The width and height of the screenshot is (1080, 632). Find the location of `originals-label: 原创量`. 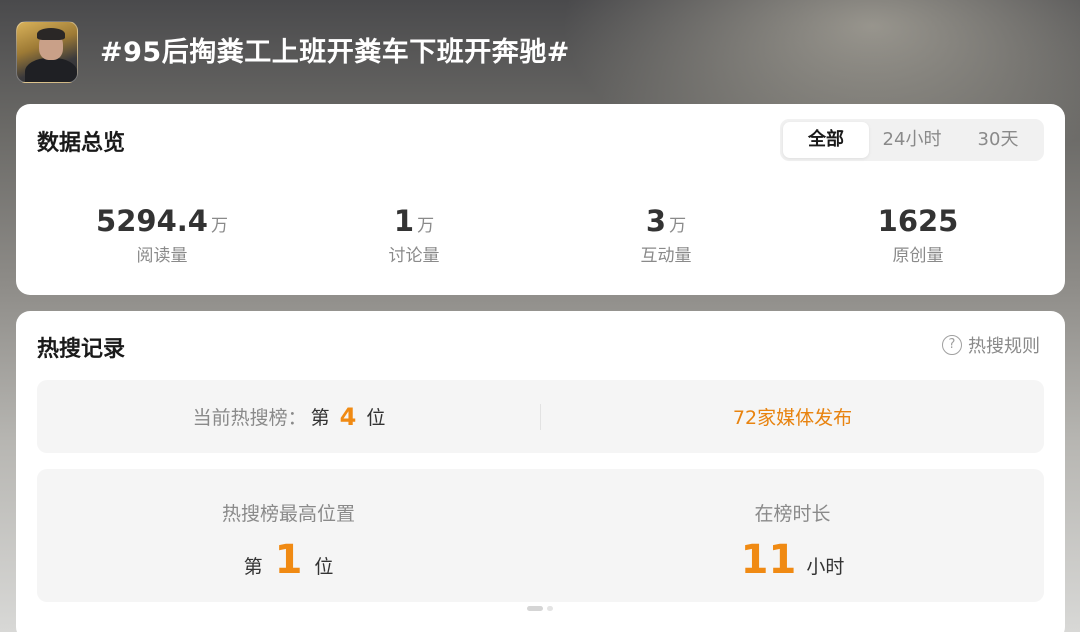

originals-label: 原创量 is located at coordinates (918, 256).